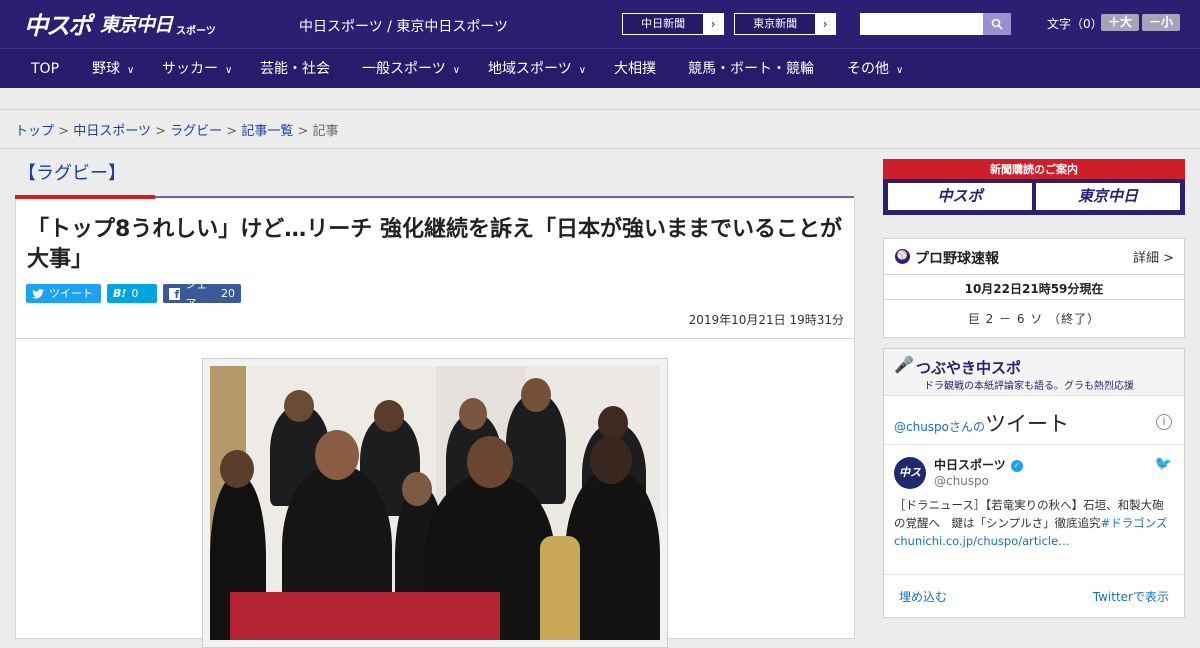  I want to click on hatena-count: 0, so click(135, 293).